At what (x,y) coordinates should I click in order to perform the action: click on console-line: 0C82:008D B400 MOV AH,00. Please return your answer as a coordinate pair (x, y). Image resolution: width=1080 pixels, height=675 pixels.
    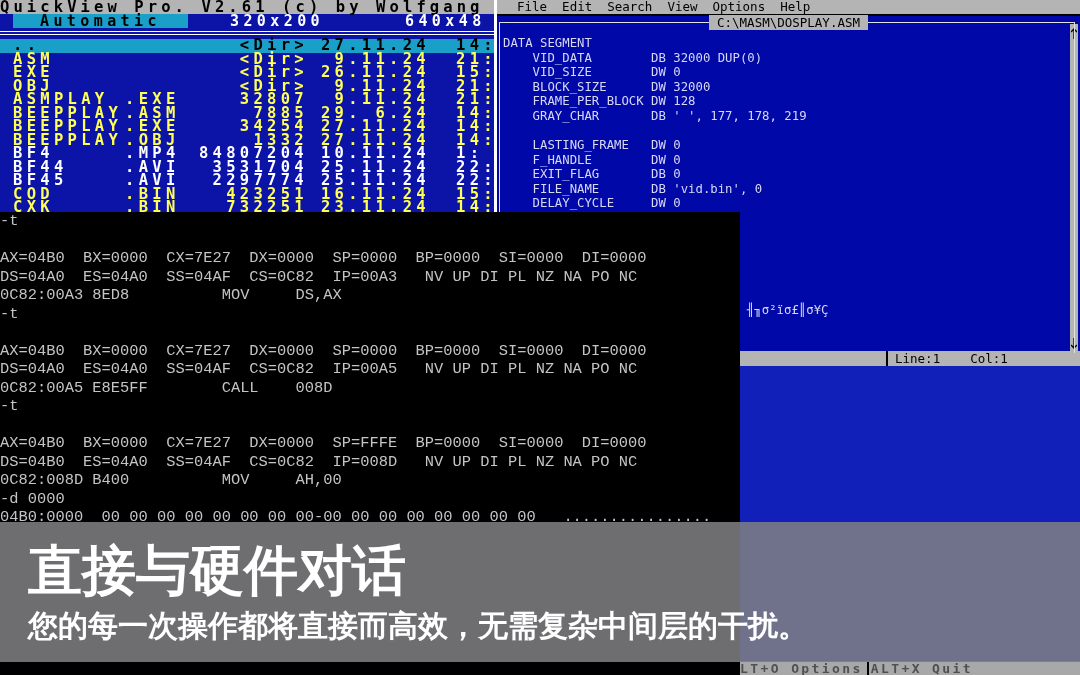
    Looking at the image, I should click on (171, 480).